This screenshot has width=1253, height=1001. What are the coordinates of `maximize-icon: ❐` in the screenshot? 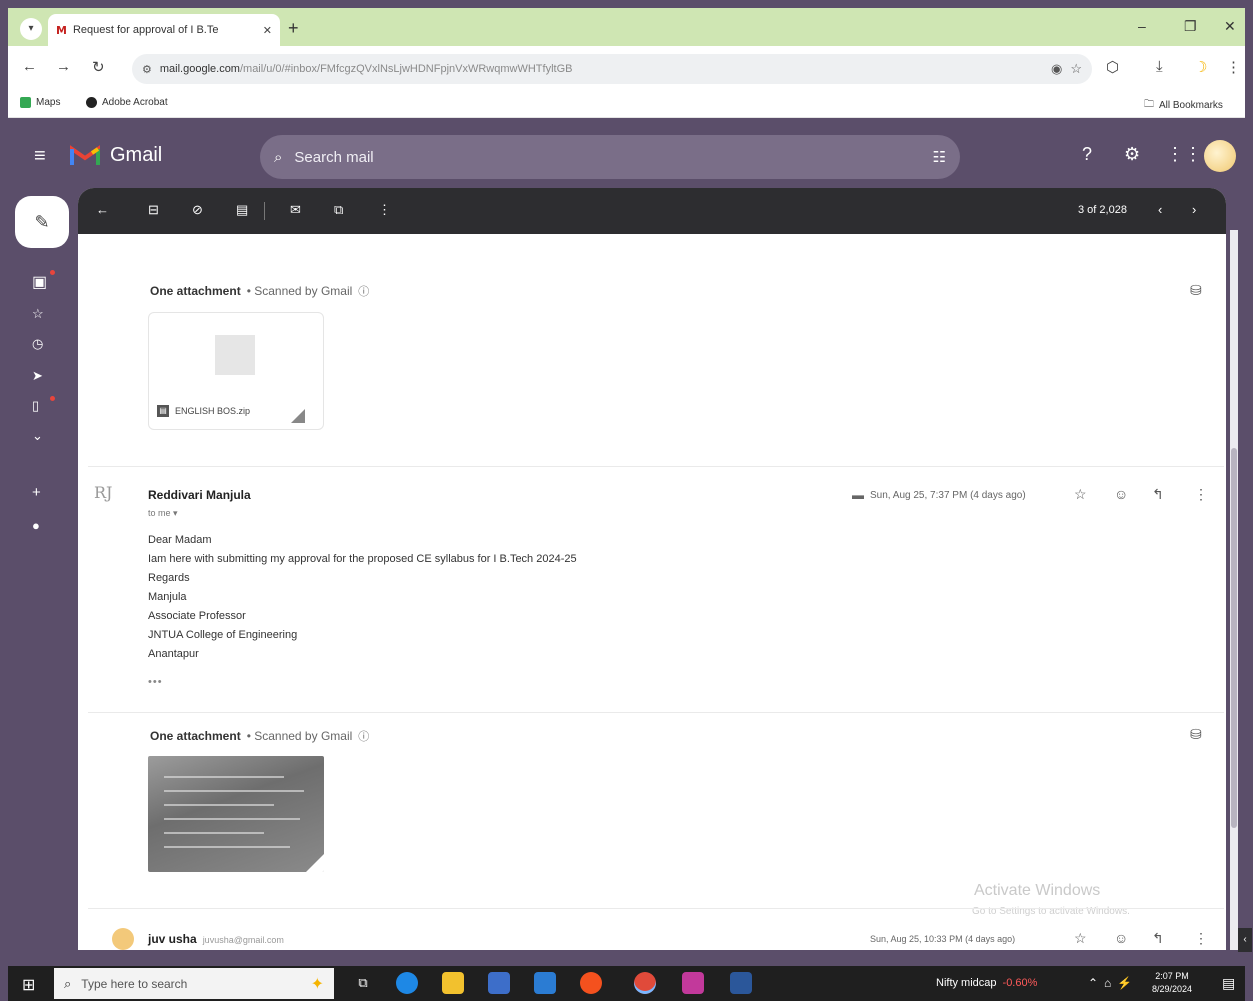 It's located at (1190, 26).